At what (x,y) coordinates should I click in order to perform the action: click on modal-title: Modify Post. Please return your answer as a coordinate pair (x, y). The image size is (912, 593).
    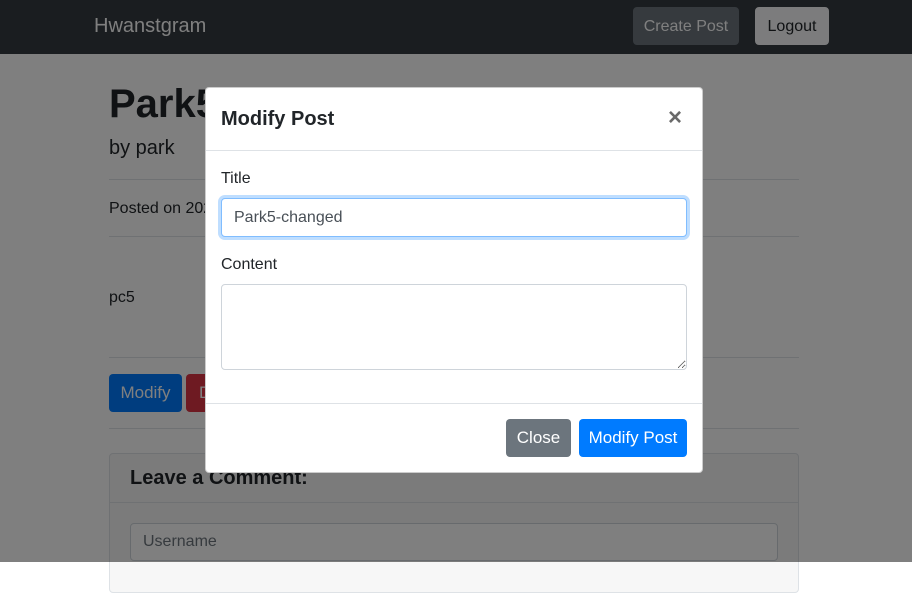
    Looking at the image, I should click on (278, 119).